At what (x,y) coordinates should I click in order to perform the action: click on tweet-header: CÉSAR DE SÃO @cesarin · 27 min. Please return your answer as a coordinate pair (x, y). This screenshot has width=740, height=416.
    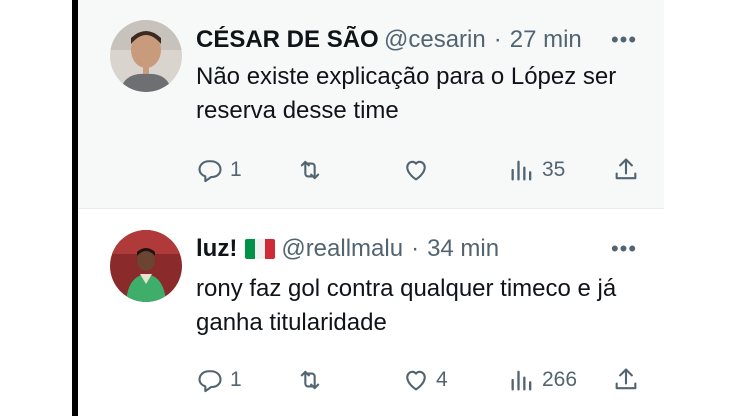
    Looking at the image, I should click on (389, 40).